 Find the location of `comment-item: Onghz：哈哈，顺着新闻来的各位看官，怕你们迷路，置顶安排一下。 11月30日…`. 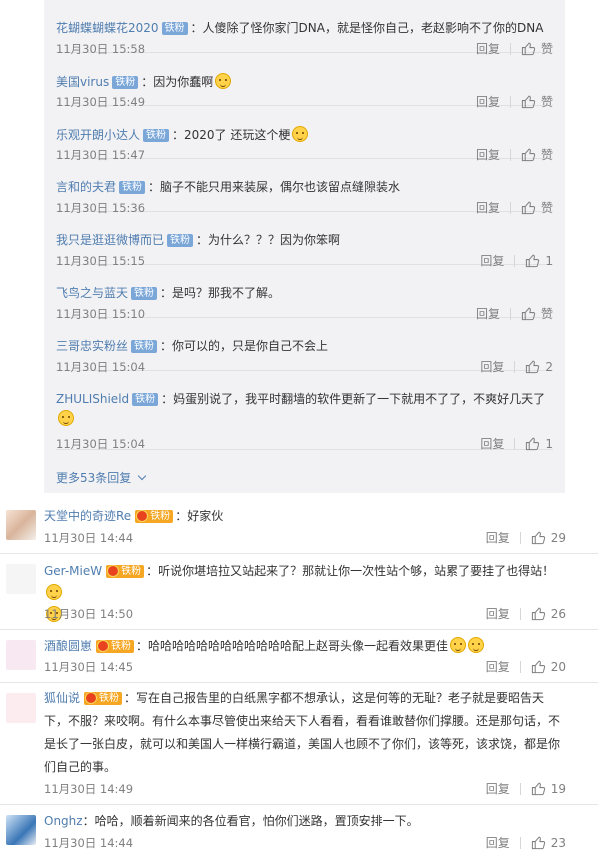

comment-item: Onghz：哈哈，顺着新闻来的各位看官，怕你们迷路，置顶安排一下。 11月30日… is located at coordinates (299, 834).